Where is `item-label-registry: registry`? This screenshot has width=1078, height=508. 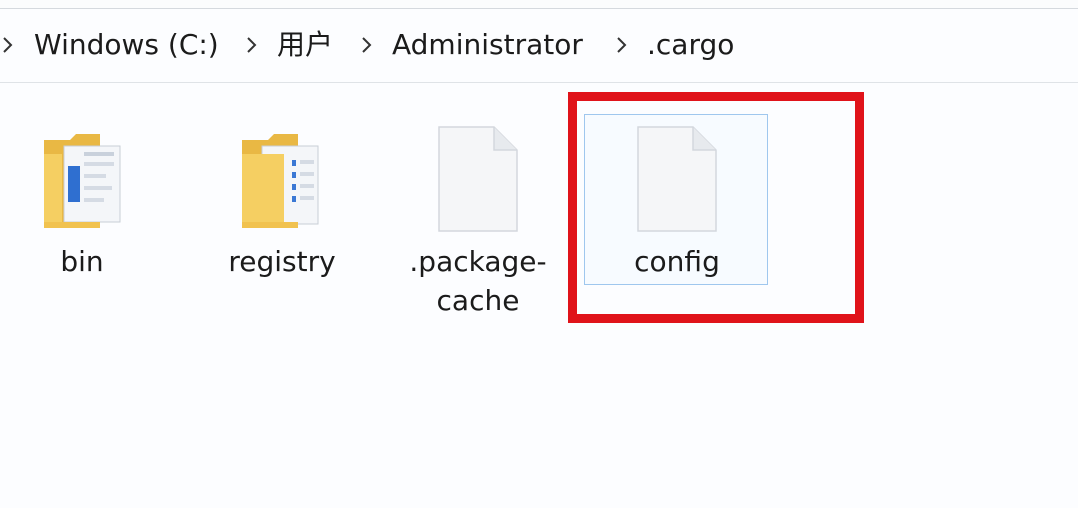
item-label-registry: registry is located at coordinates (282, 261).